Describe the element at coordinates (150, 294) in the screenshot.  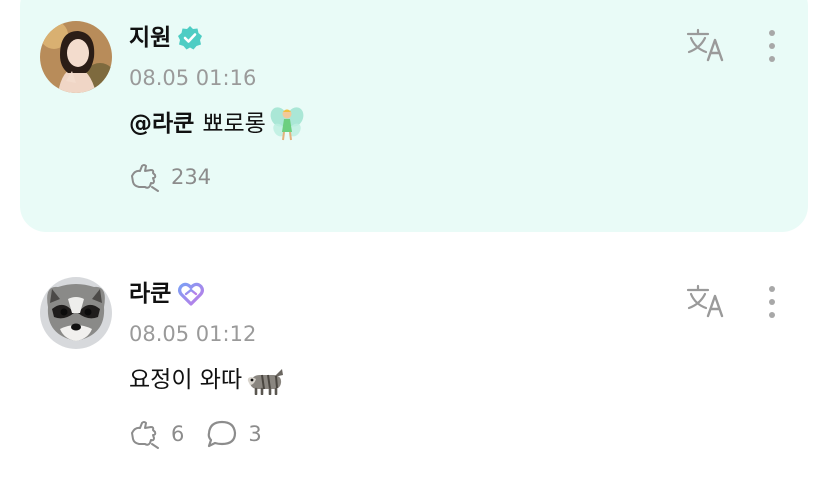
I see `author-name: 라쿤` at that location.